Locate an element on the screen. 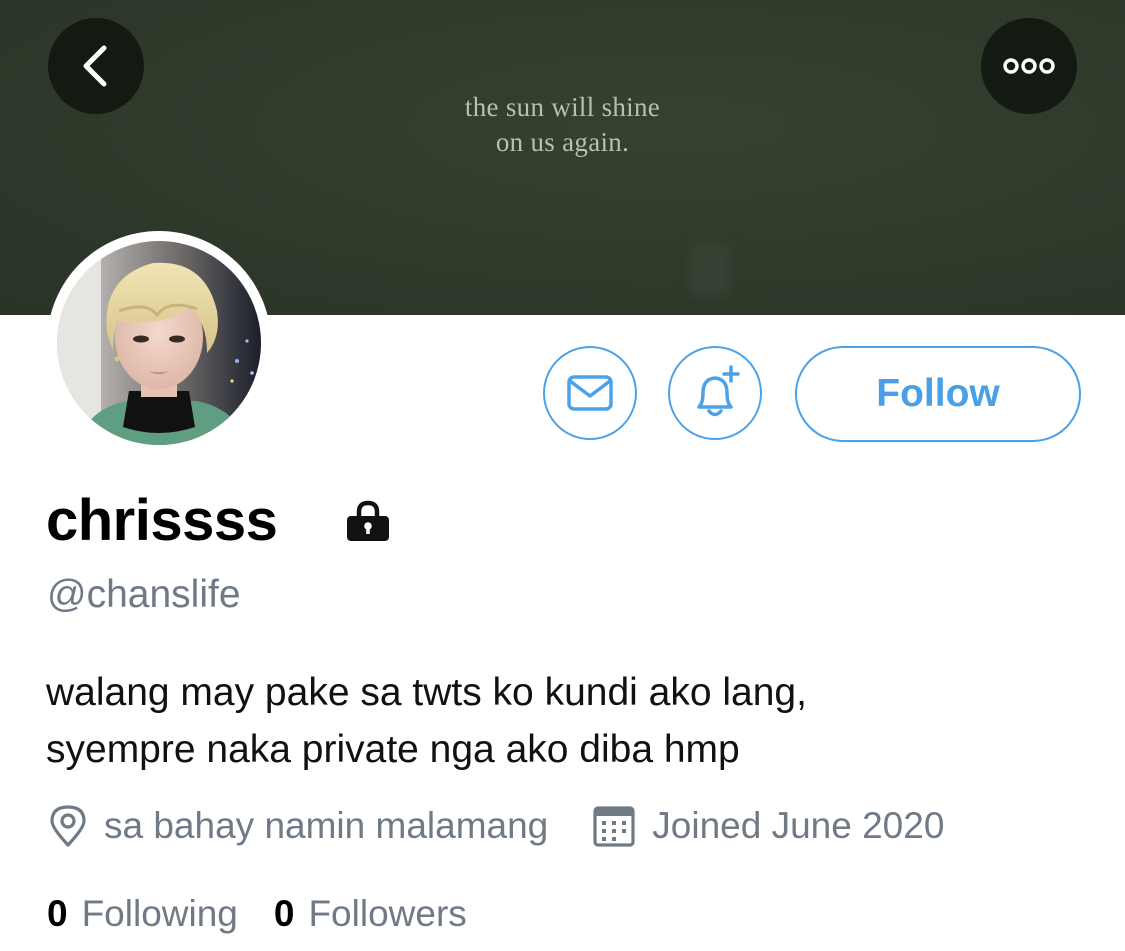  bell-plus-icon is located at coordinates (718, 391).